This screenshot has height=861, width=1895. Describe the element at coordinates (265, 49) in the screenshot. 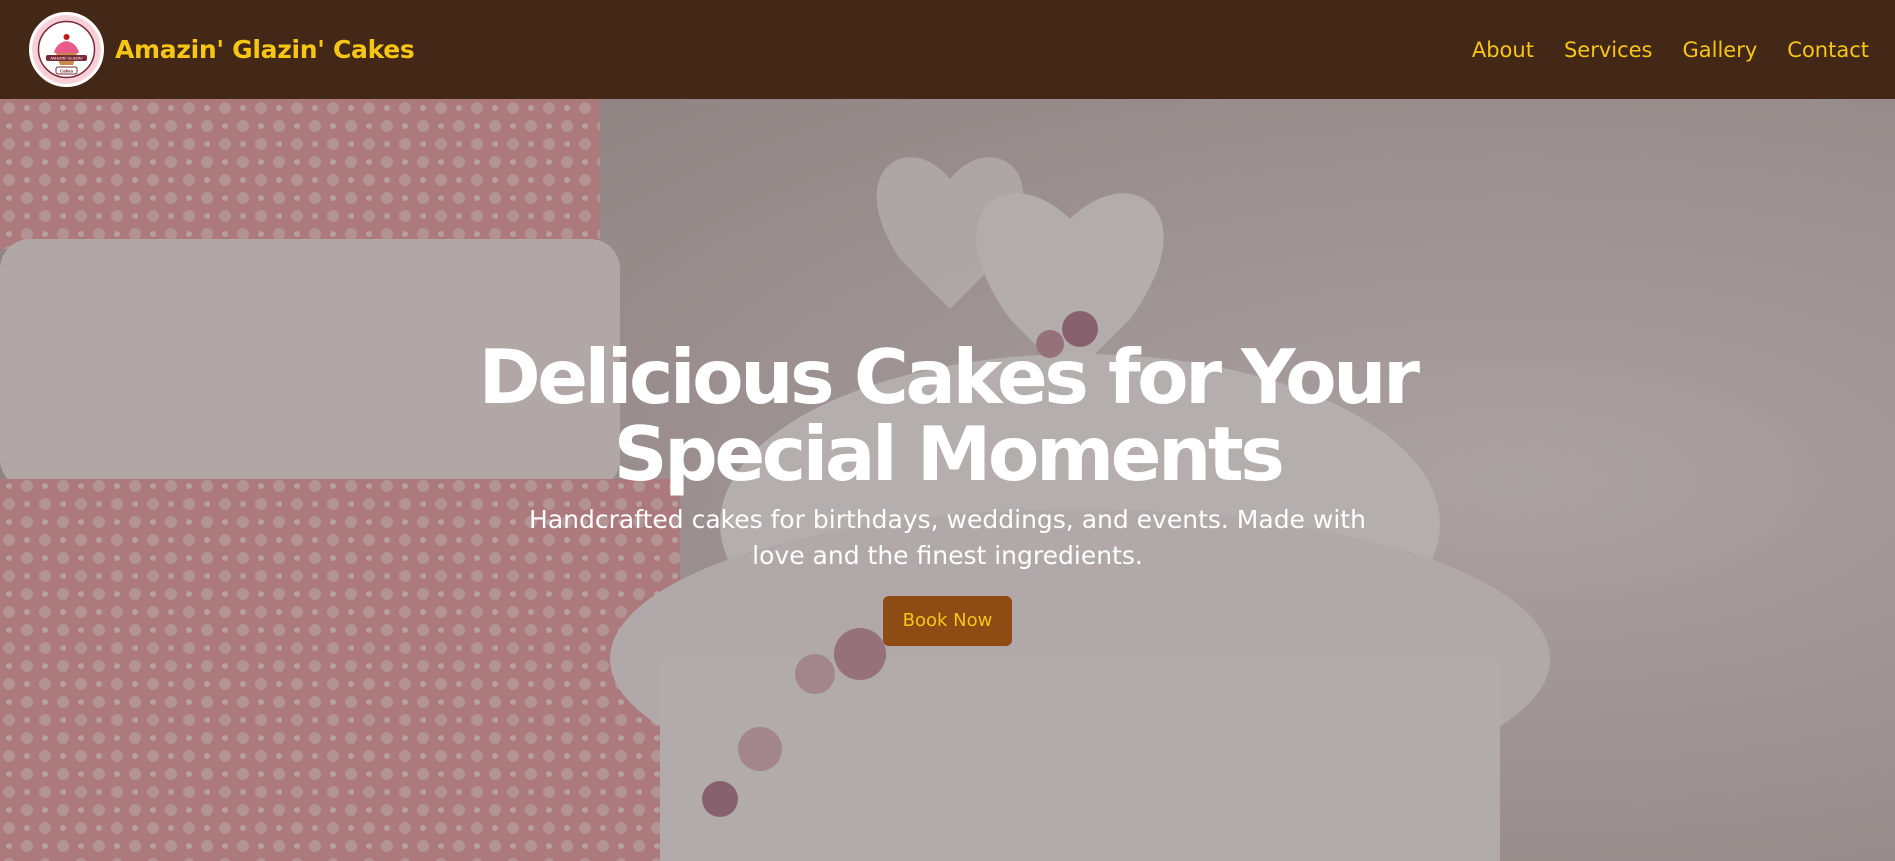

I see `brand-name: Amazin' Glazin' Cakes` at that location.